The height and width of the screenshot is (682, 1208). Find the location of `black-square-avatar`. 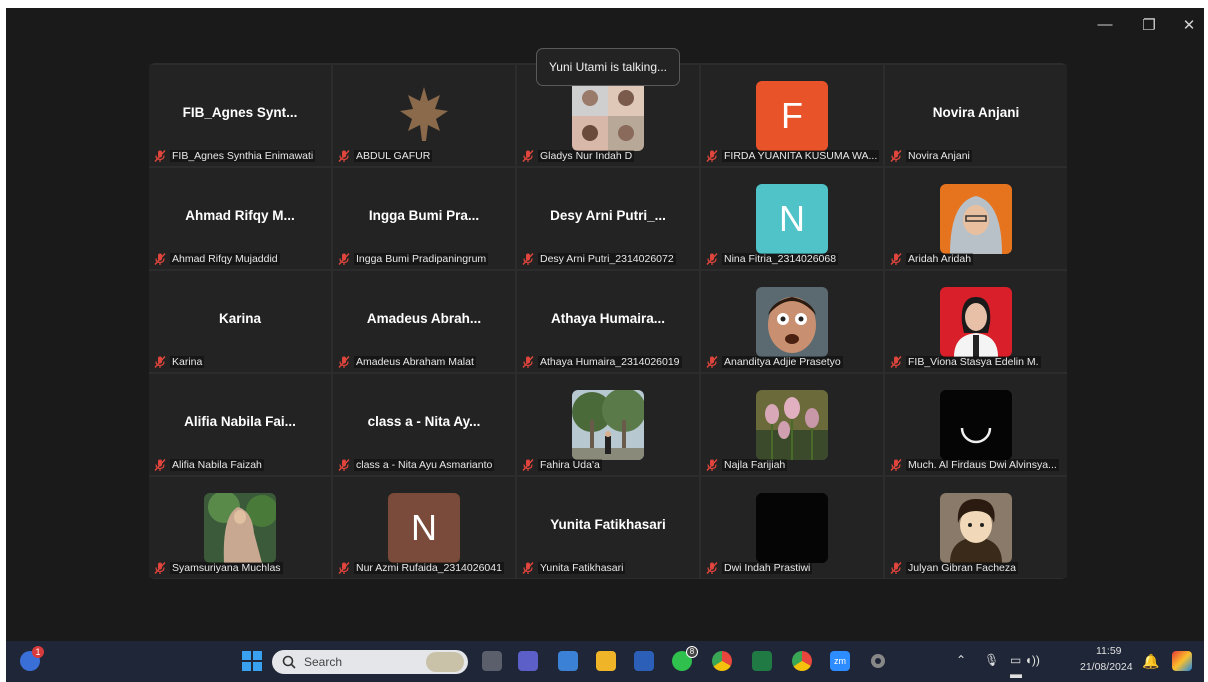

black-square-avatar is located at coordinates (792, 528).